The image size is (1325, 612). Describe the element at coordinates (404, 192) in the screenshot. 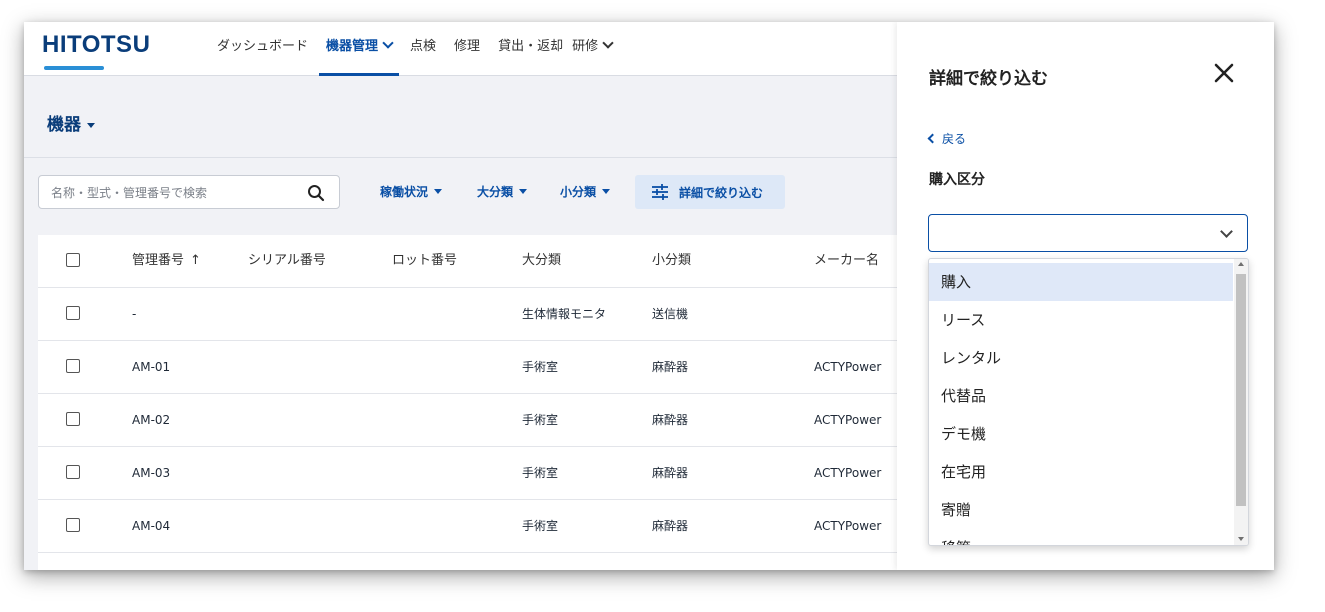

I see `filter-label: 稼働状況` at that location.